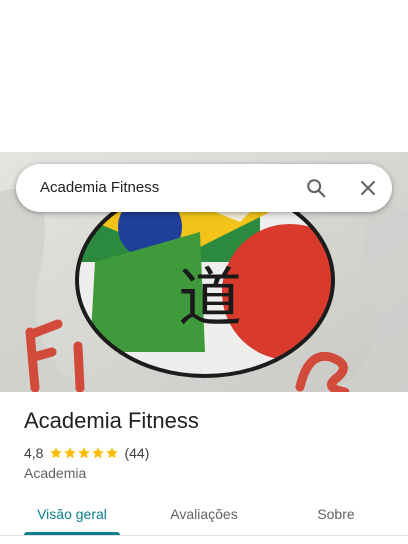  Describe the element at coordinates (99, 188) in the screenshot. I see `search-input: Academia Fitness` at that location.